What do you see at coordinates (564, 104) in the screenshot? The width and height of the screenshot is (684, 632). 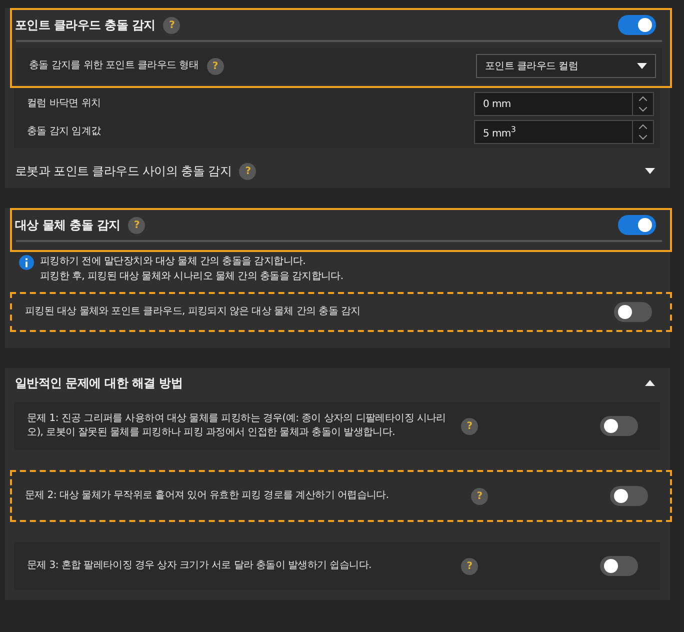 I see `number-field: 0 mm` at bounding box center [564, 104].